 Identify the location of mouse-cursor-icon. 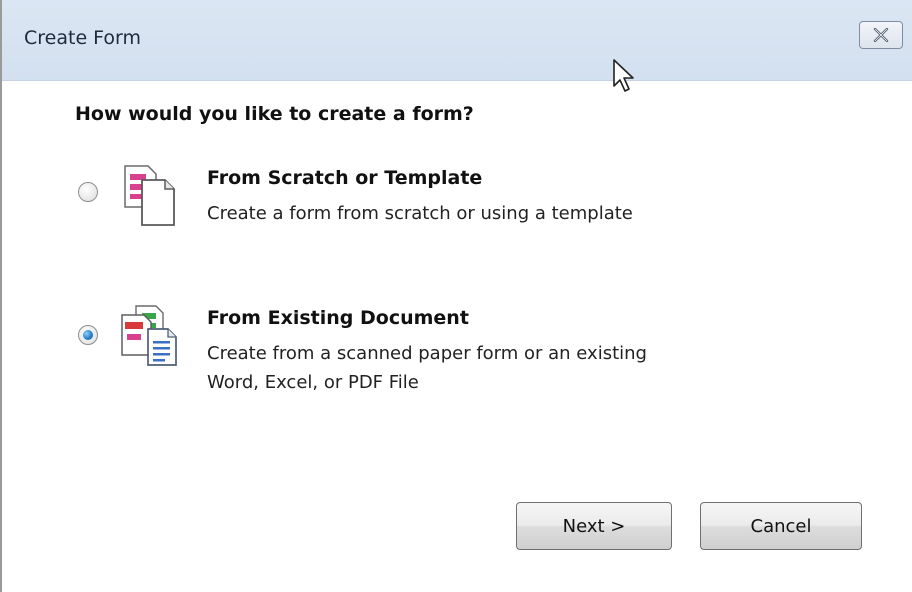
(625, 78).